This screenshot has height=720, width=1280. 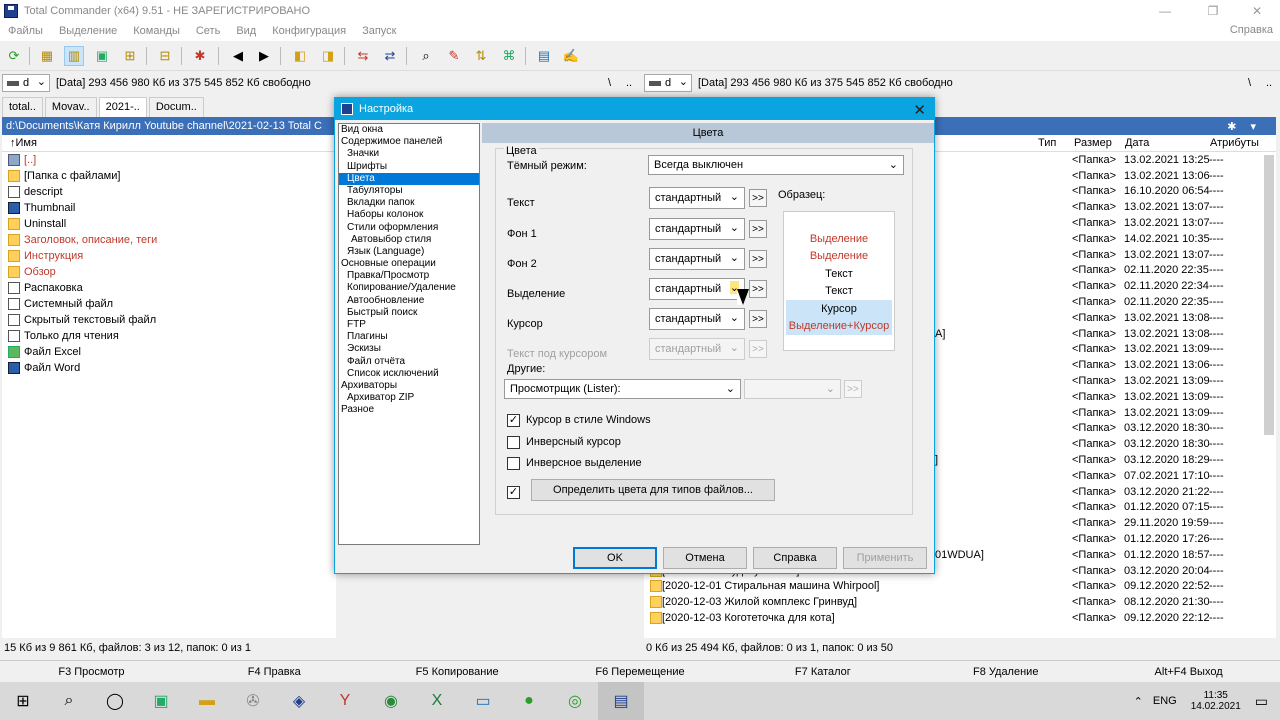 I want to click on tree-item: Основные операции, so click(x=409, y=264).